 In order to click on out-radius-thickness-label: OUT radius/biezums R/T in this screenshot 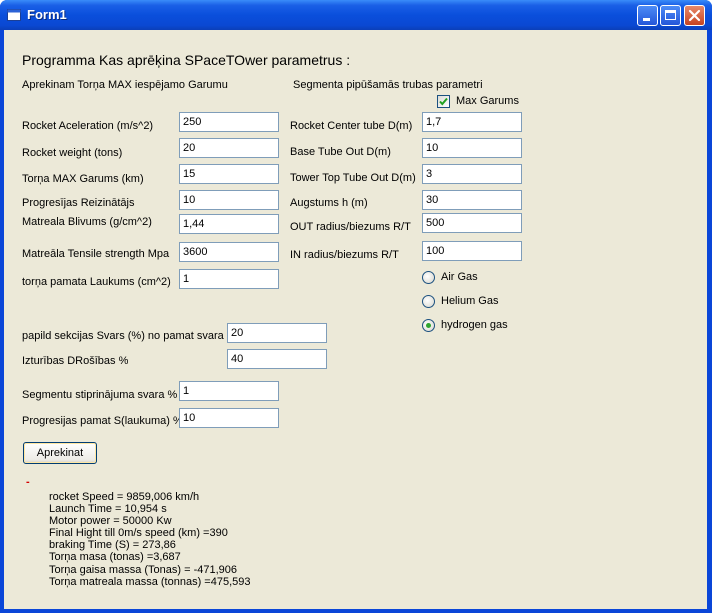, I will do `click(350, 227)`.